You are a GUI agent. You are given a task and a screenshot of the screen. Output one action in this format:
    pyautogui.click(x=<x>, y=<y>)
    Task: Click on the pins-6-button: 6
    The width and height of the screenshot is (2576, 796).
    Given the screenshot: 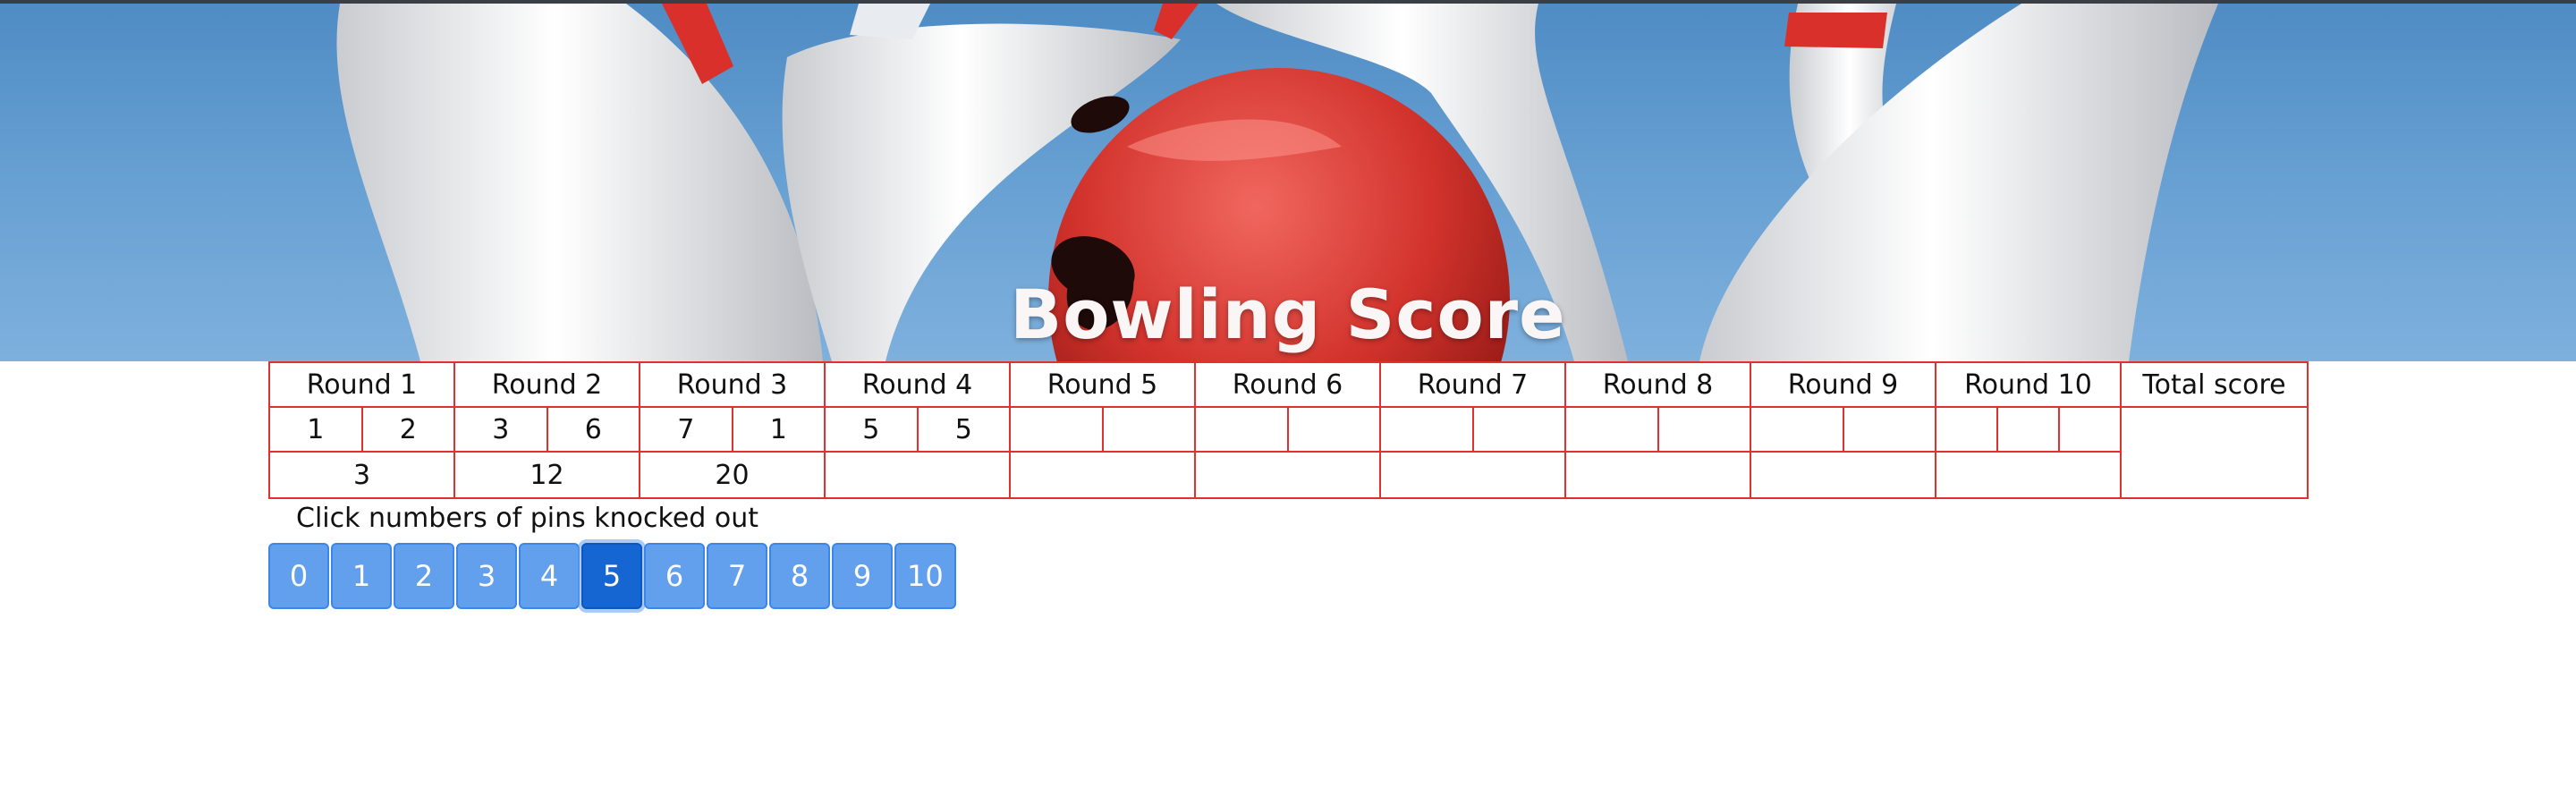 What is the action you would take?
    pyautogui.click(x=674, y=576)
    